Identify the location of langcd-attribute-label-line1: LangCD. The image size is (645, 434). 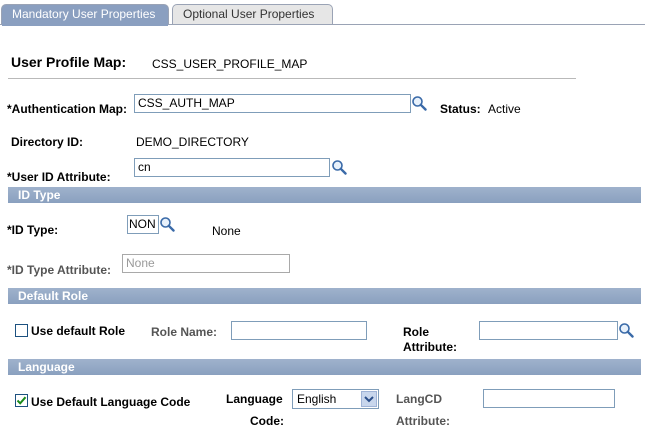
(419, 399).